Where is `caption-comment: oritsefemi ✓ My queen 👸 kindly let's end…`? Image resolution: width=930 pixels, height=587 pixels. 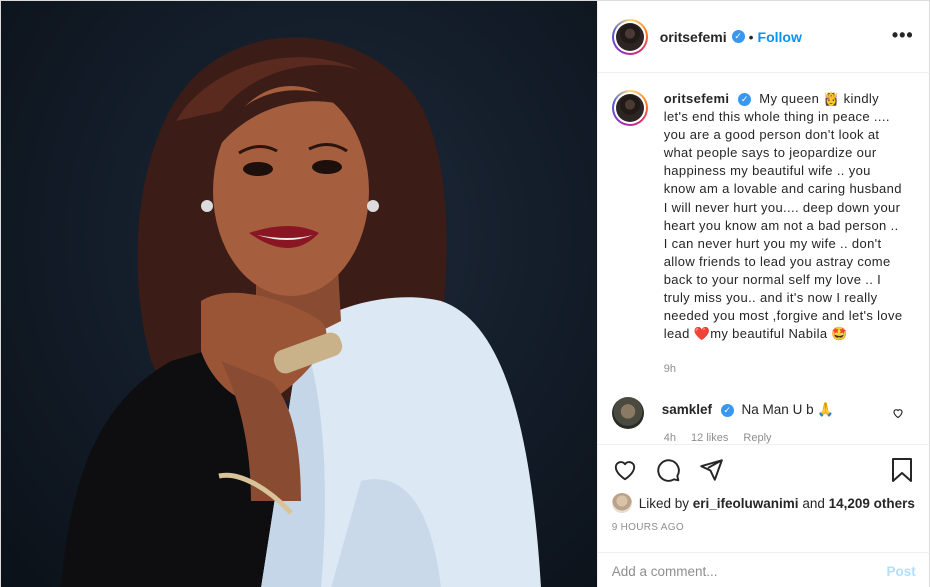
caption-comment: oritsefemi ✓ My queen 👸 kindly let's end… is located at coordinates (757, 216).